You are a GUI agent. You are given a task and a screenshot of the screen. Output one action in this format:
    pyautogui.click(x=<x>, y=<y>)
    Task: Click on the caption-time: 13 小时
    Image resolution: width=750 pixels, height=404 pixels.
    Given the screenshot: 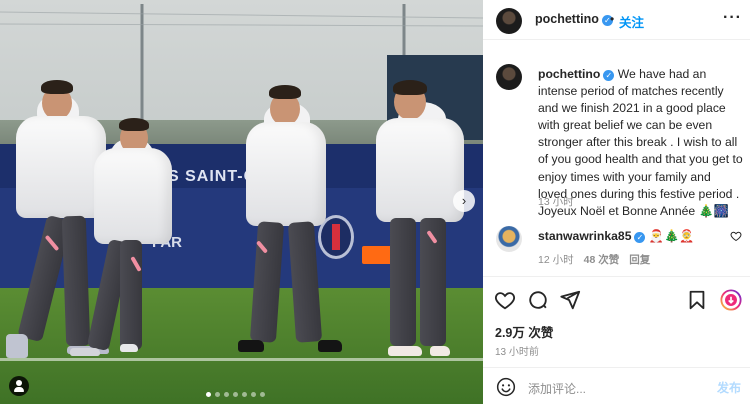 What is the action you would take?
    pyautogui.click(x=556, y=201)
    